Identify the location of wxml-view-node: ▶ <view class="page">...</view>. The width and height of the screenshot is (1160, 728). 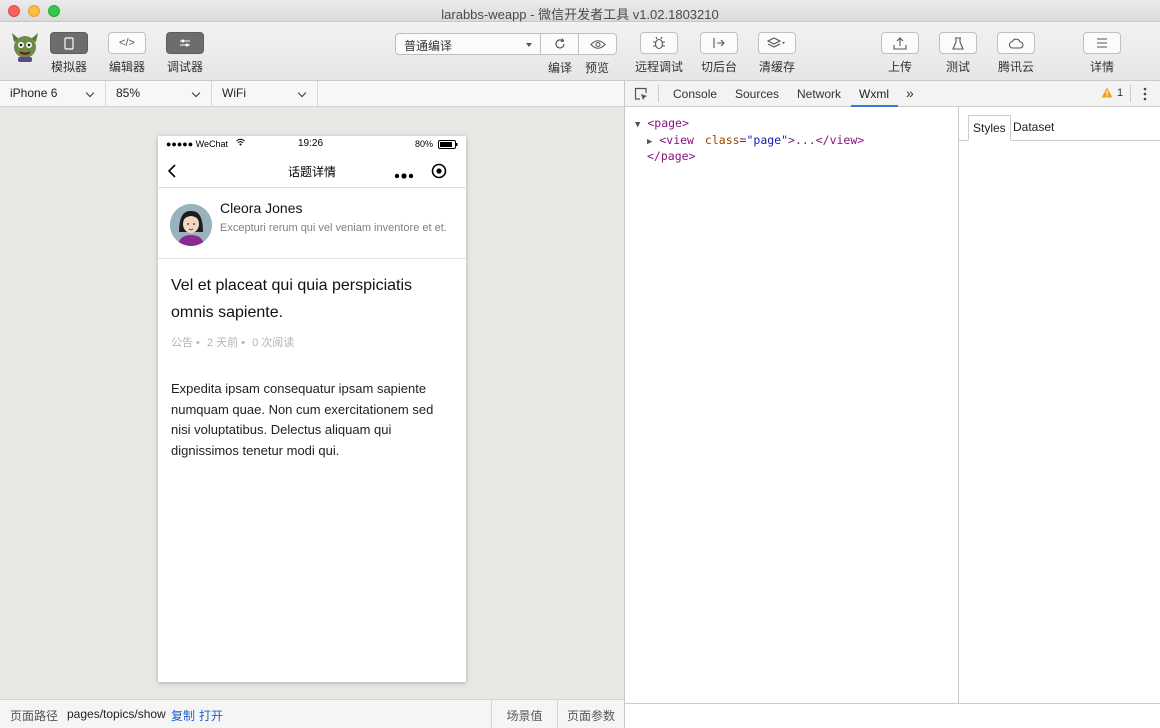
(749, 141).